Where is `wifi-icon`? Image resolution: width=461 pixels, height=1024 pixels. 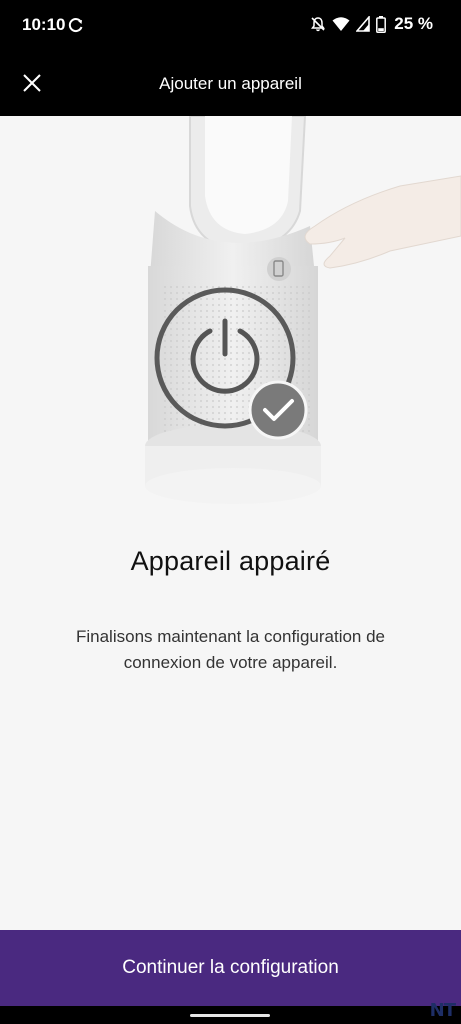 wifi-icon is located at coordinates (341, 24).